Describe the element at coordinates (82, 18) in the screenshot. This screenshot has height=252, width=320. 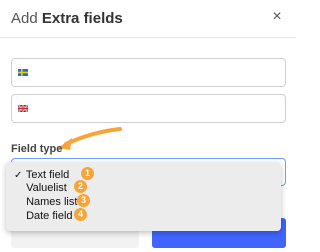
I see `dialog-title-strong: Extra fields` at that location.